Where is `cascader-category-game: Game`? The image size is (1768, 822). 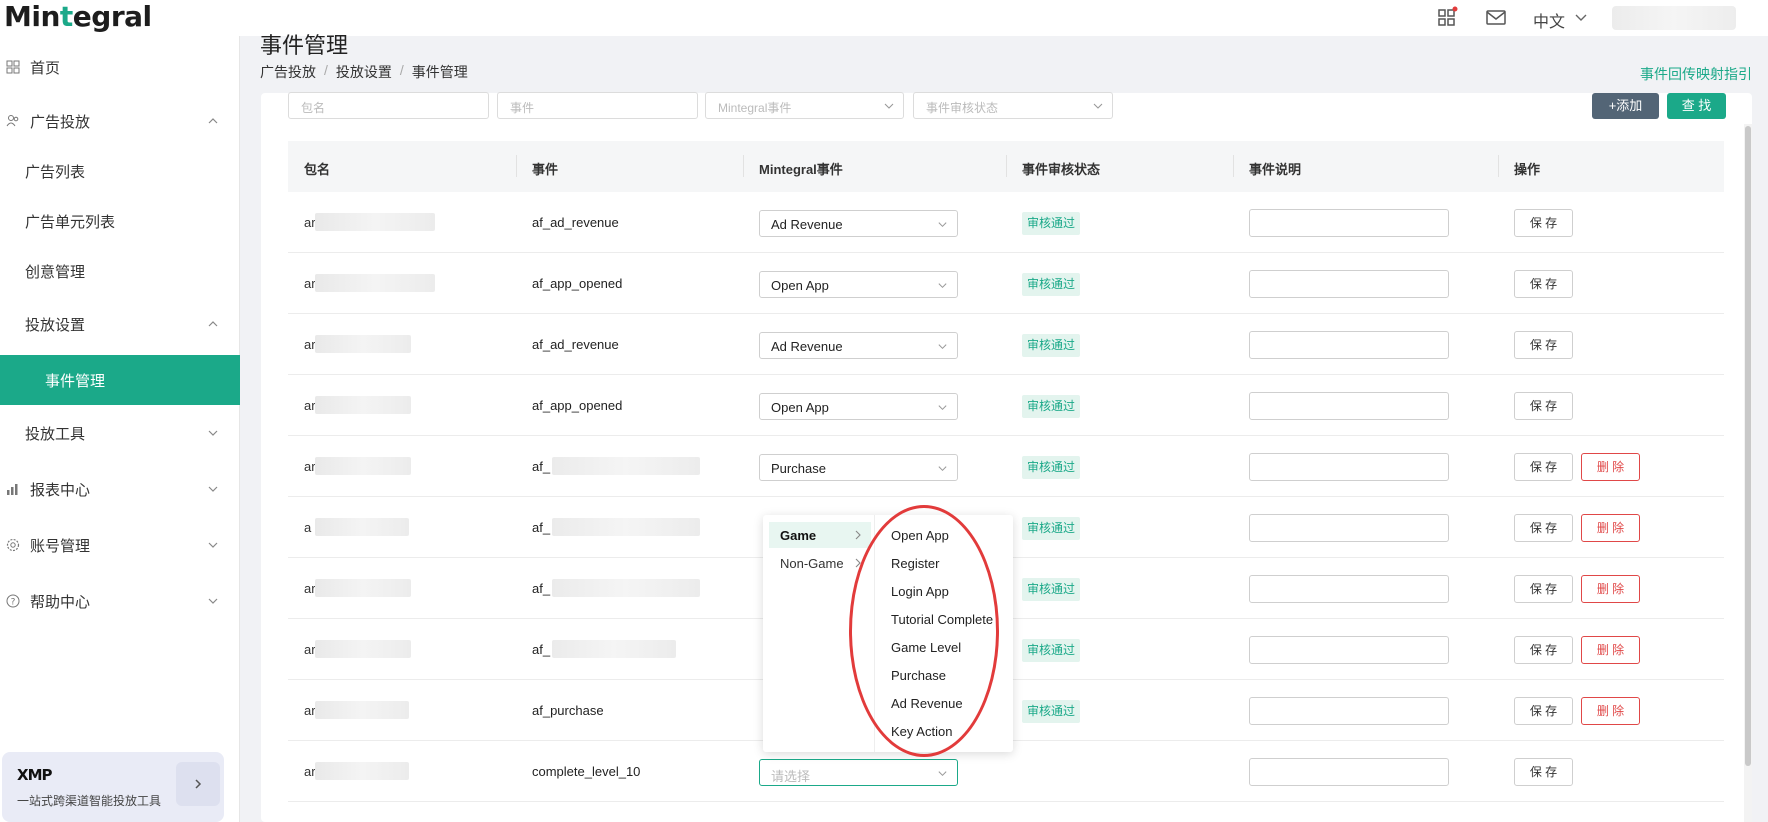 cascader-category-game: Game is located at coordinates (820, 535).